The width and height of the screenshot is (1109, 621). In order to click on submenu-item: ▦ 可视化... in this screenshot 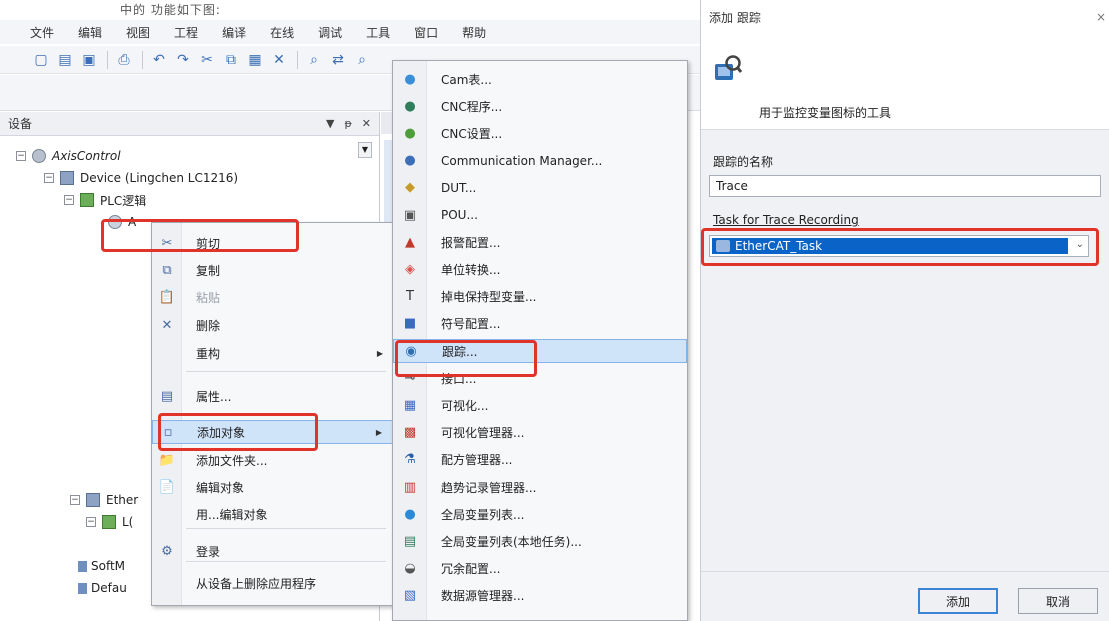, I will do `click(540, 405)`.